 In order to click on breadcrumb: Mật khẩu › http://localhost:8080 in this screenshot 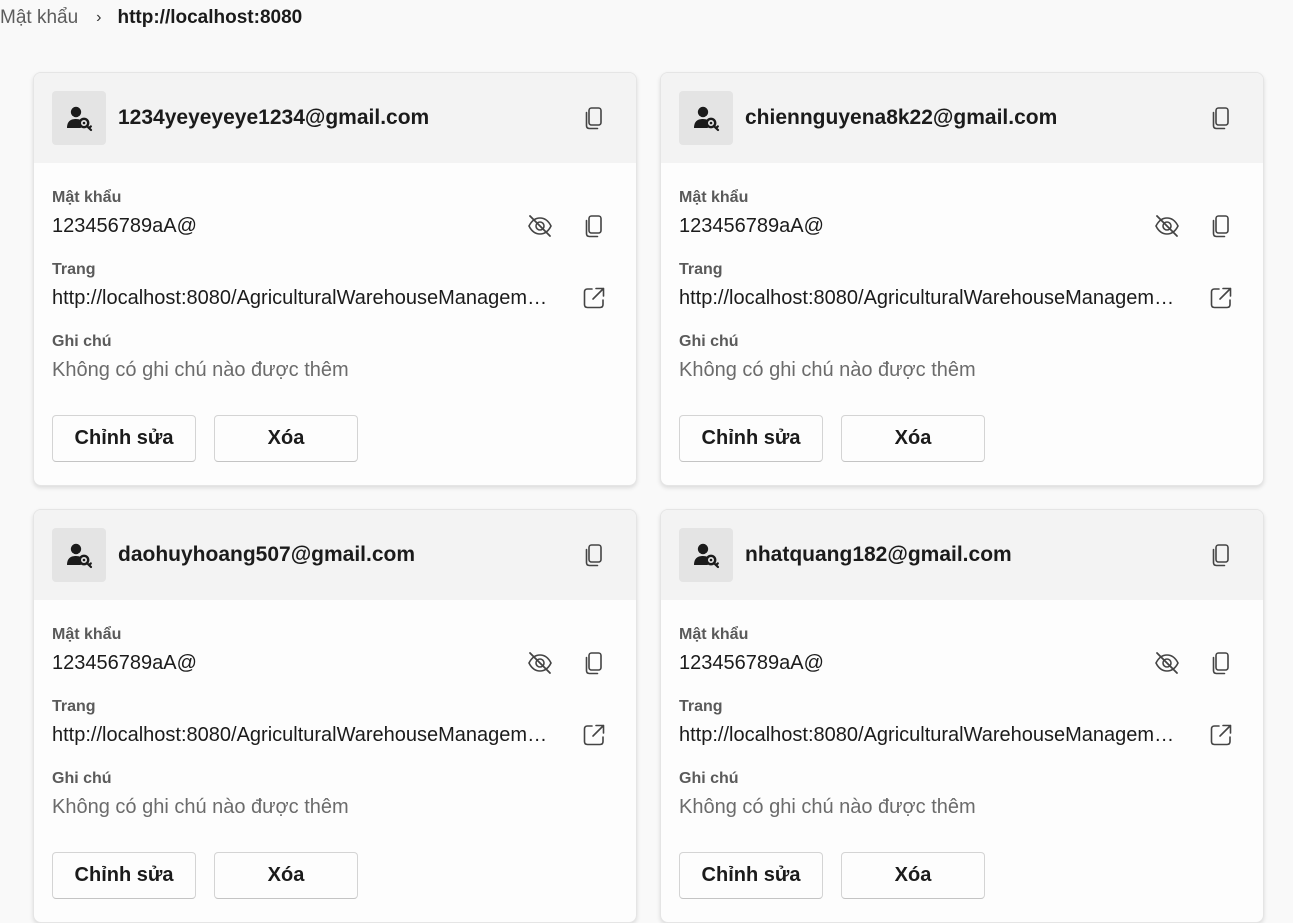, I will do `click(151, 18)`.